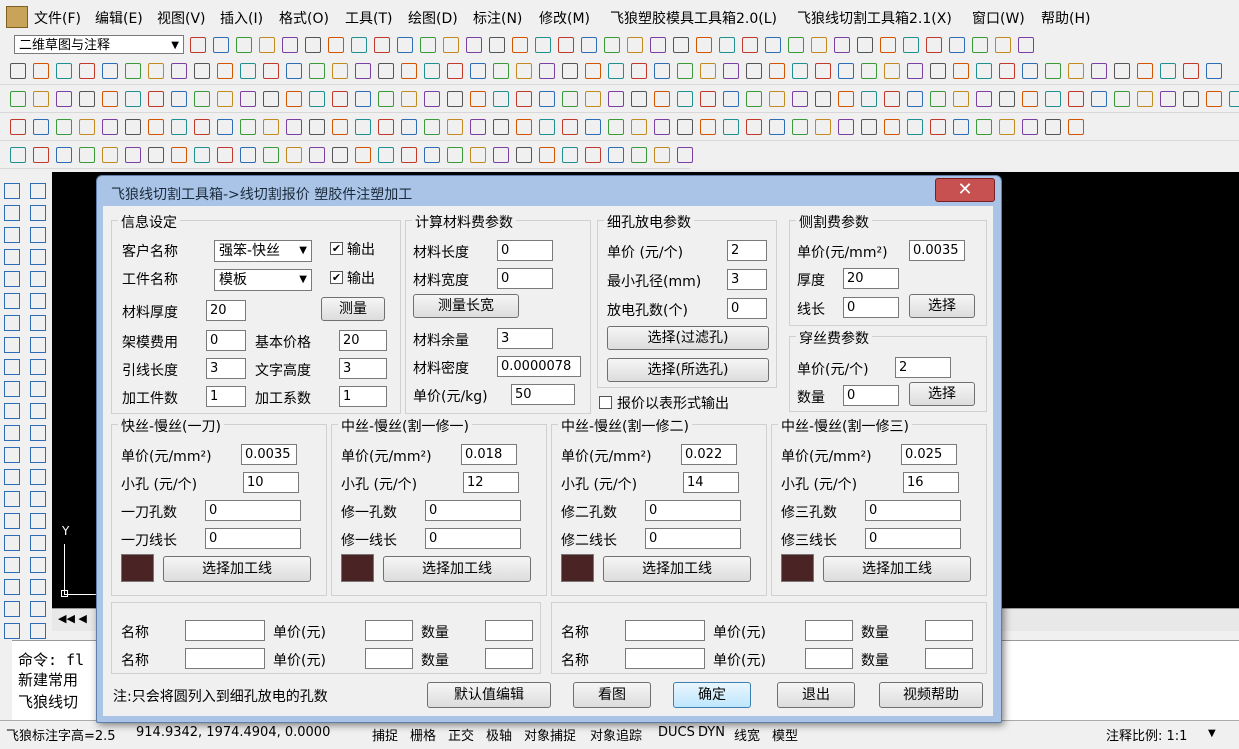 The image size is (1239, 749). Describe the element at coordinates (816, 695) in the screenshot. I see `exit-button: 退出` at that location.